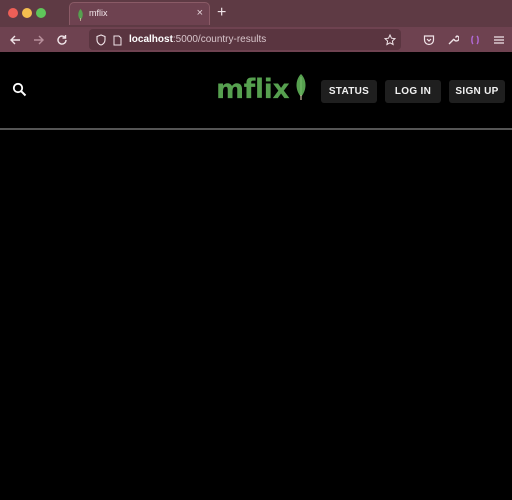  What do you see at coordinates (453, 40) in the screenshot?
I see `wrench-icon` at bounding box center [453, 40].